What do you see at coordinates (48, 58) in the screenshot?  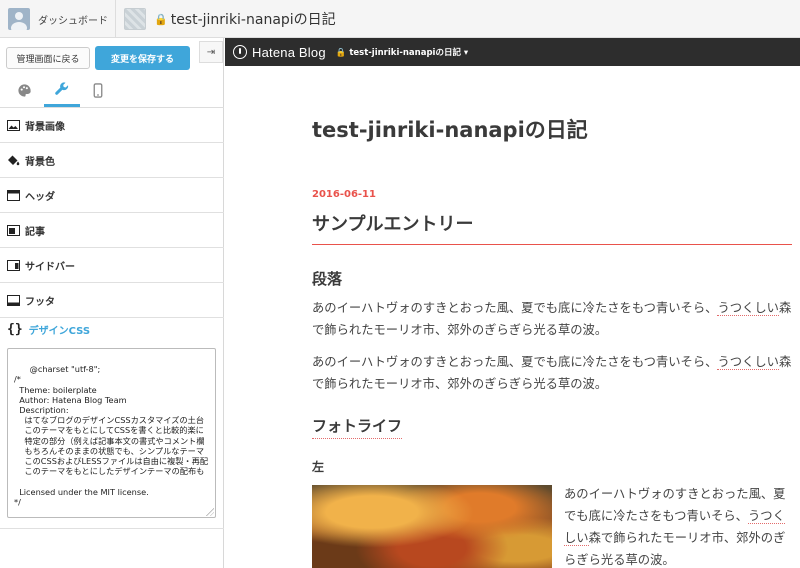 I see `back-to-admin-button: 管理画面に戻る` at bounding box center [48, 58].